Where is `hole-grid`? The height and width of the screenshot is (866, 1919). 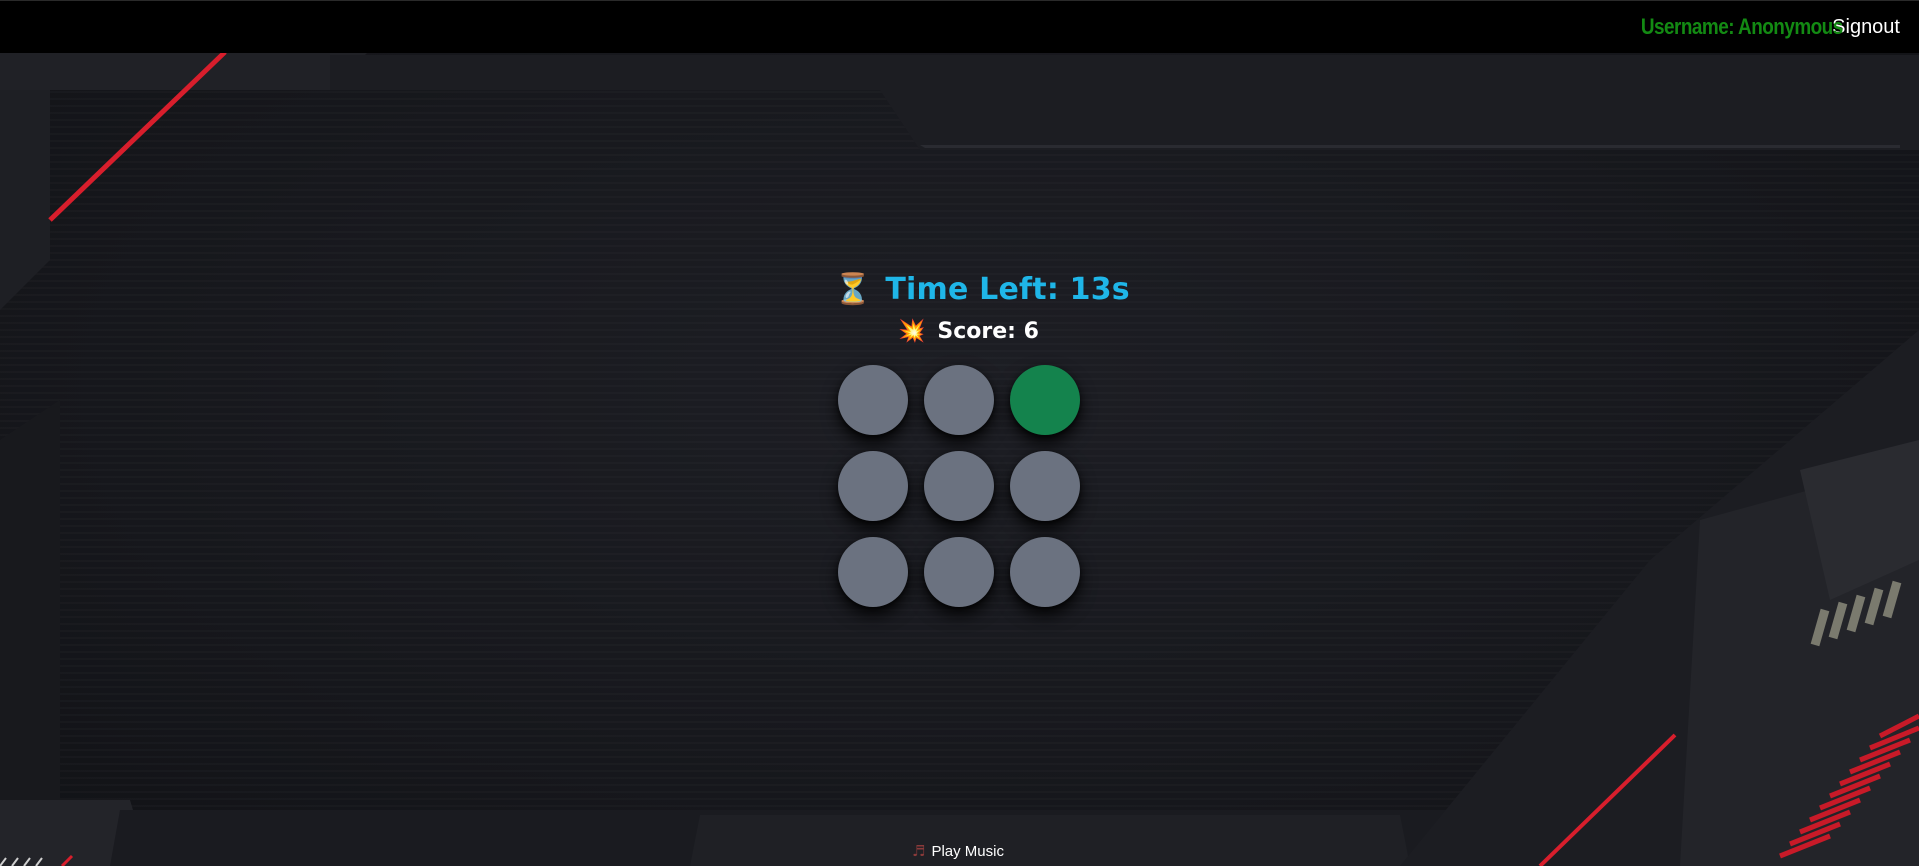 hole-grid is located at coordinates (959, 486).